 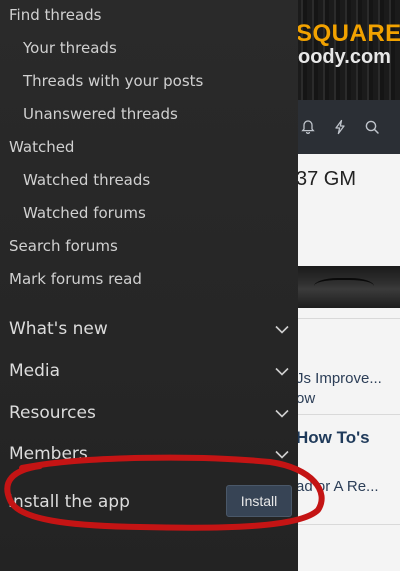 I want to click on content-image, so click(x=348, y=287).